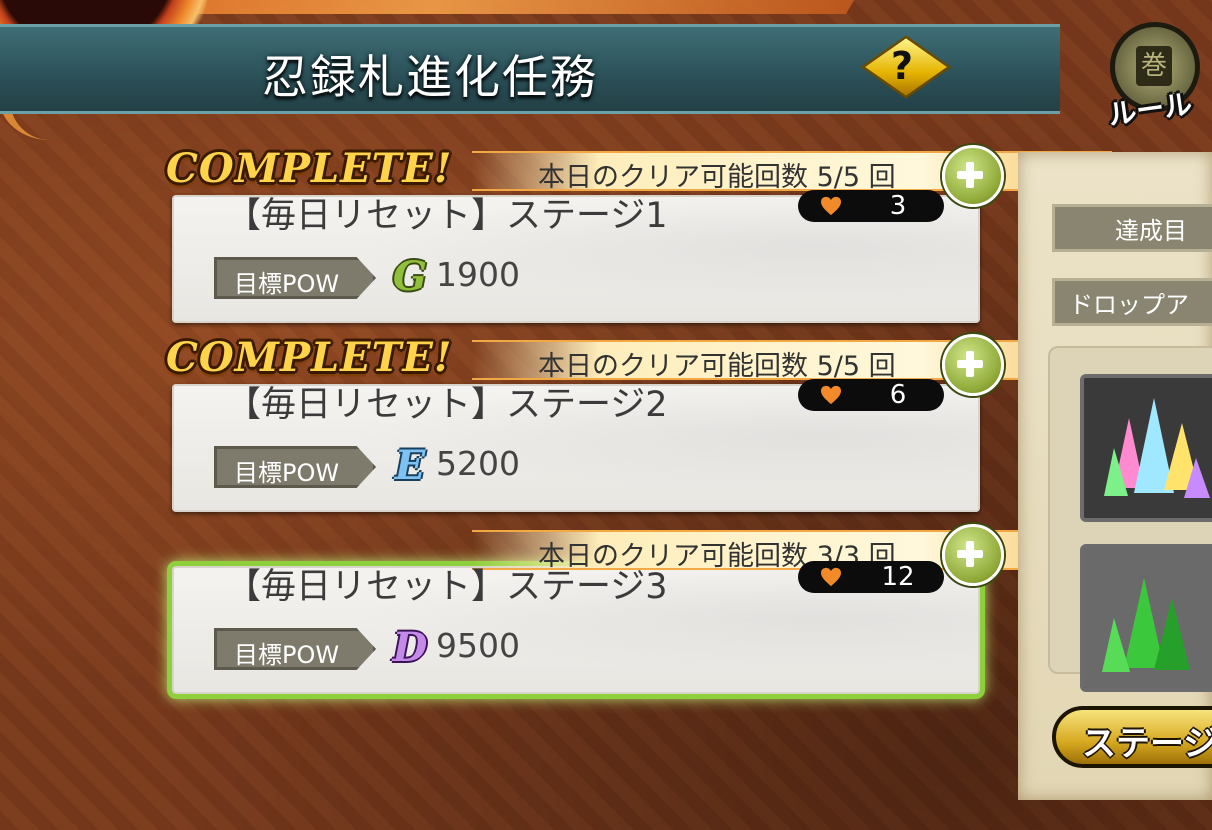  Describe the element at coordinates (1132, 302) in the screenshot. I see `drop-items-row: ドロップア` at that location.